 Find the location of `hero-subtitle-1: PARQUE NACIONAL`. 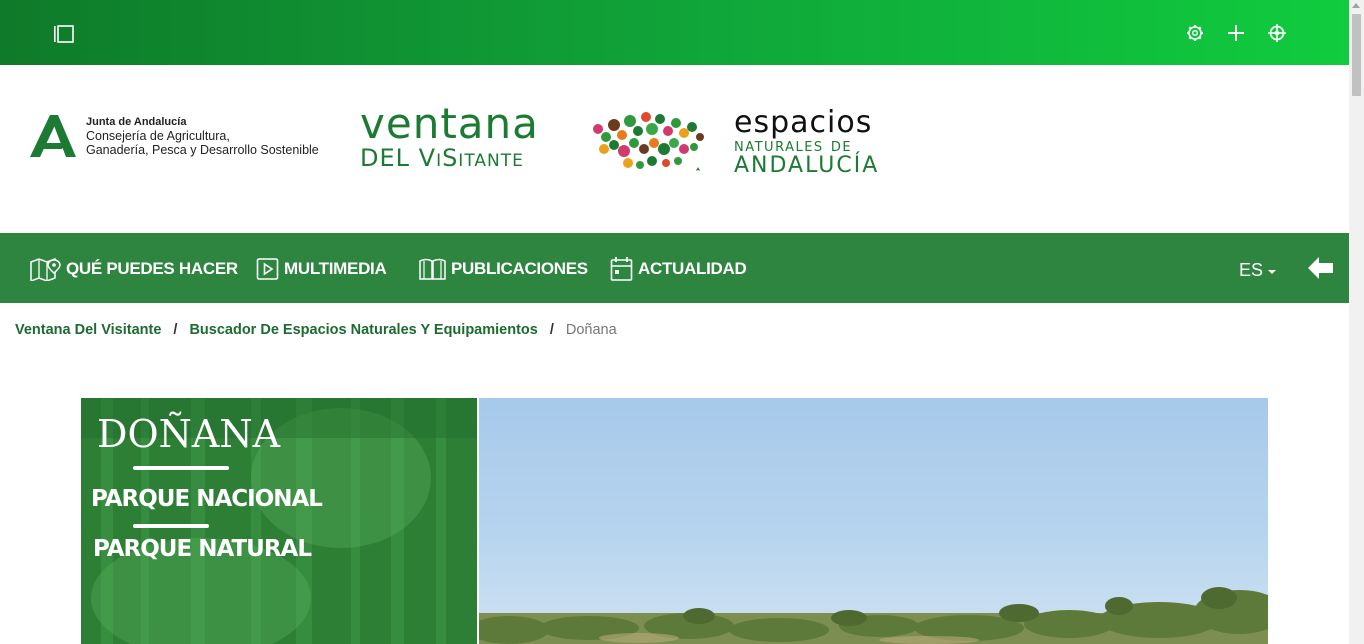

hero-subtitle-1: PARQUE NACIONAL is located at coordinates (207, 499).